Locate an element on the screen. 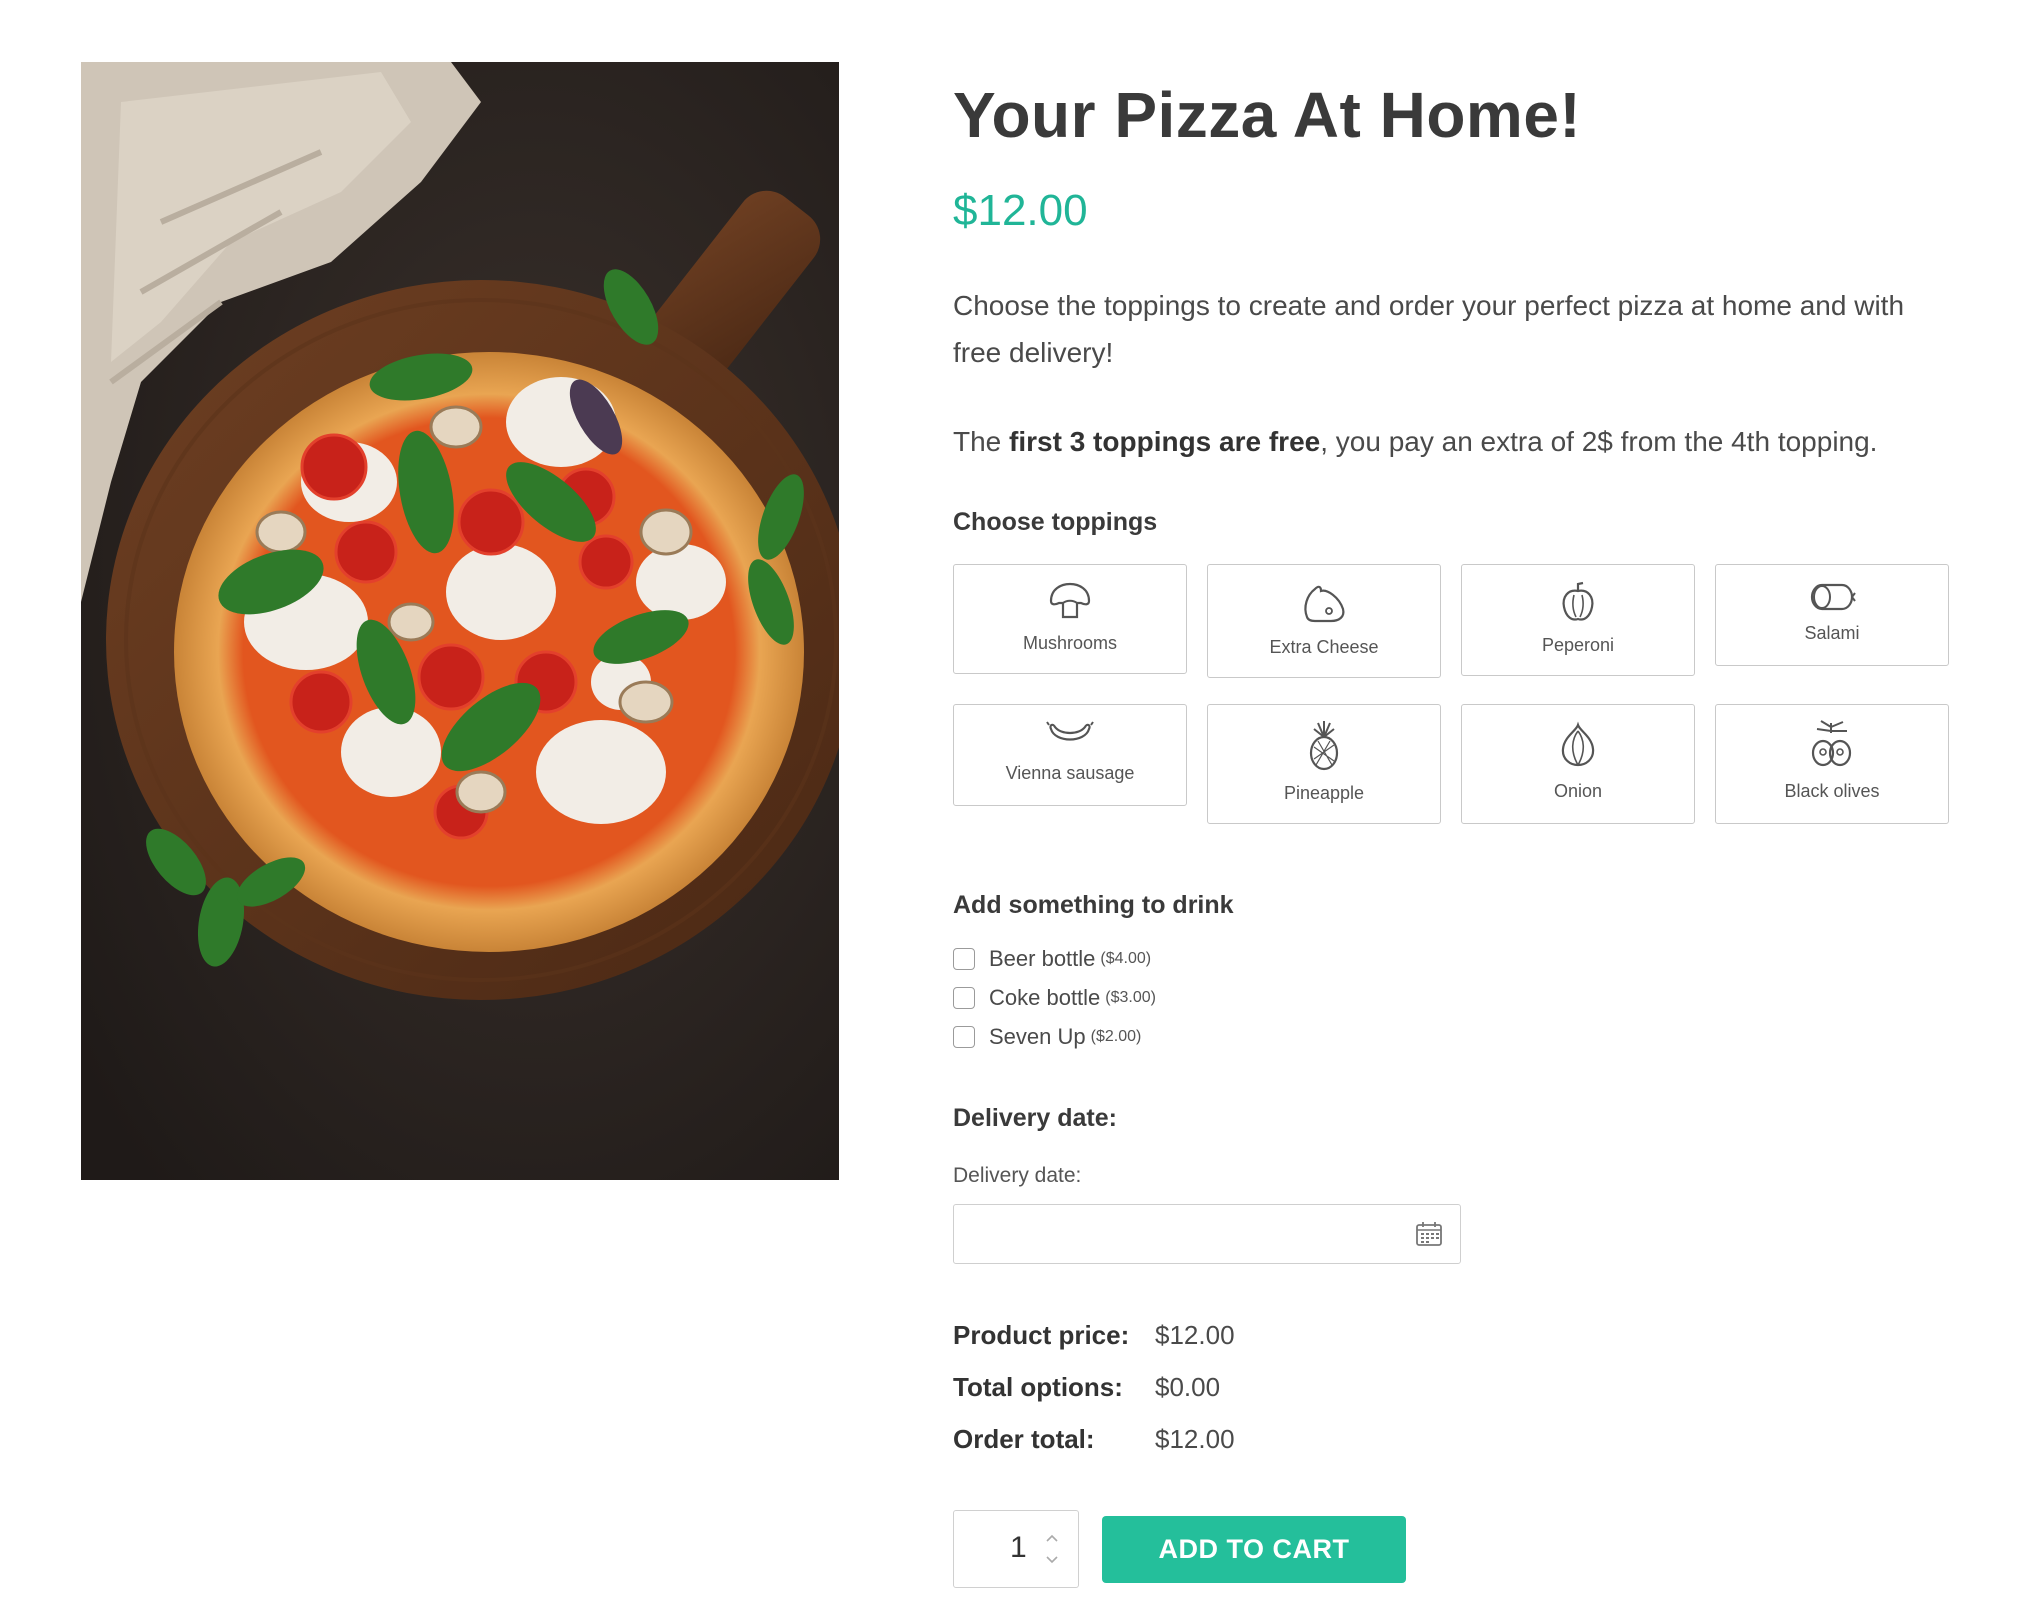 The width and height of the screenshot is (2026, 1620). drink-name: Beer bottle is located at coordinates (1042, 958).